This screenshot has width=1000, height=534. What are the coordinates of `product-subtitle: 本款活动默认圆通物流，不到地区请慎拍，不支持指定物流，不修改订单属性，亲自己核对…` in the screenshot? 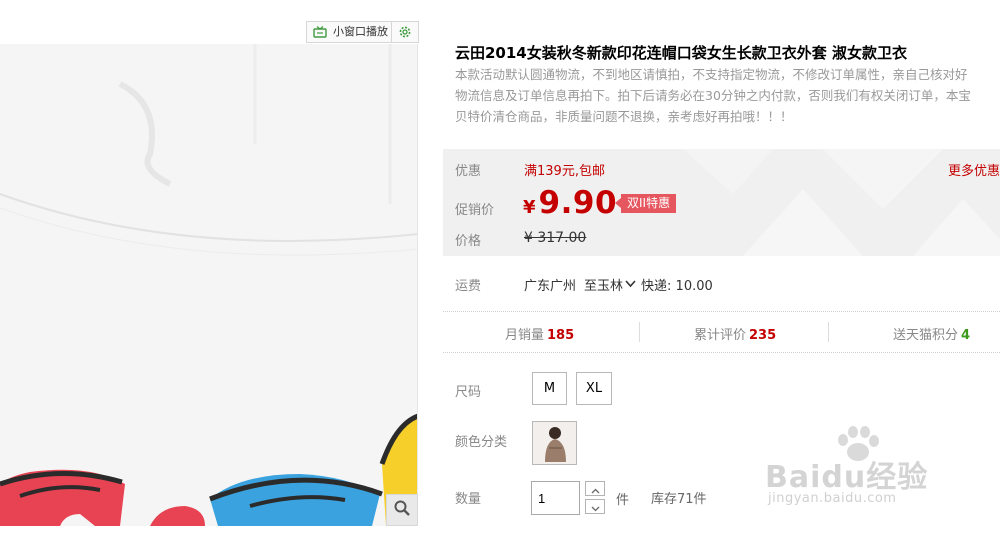 It's located at (727, 96).